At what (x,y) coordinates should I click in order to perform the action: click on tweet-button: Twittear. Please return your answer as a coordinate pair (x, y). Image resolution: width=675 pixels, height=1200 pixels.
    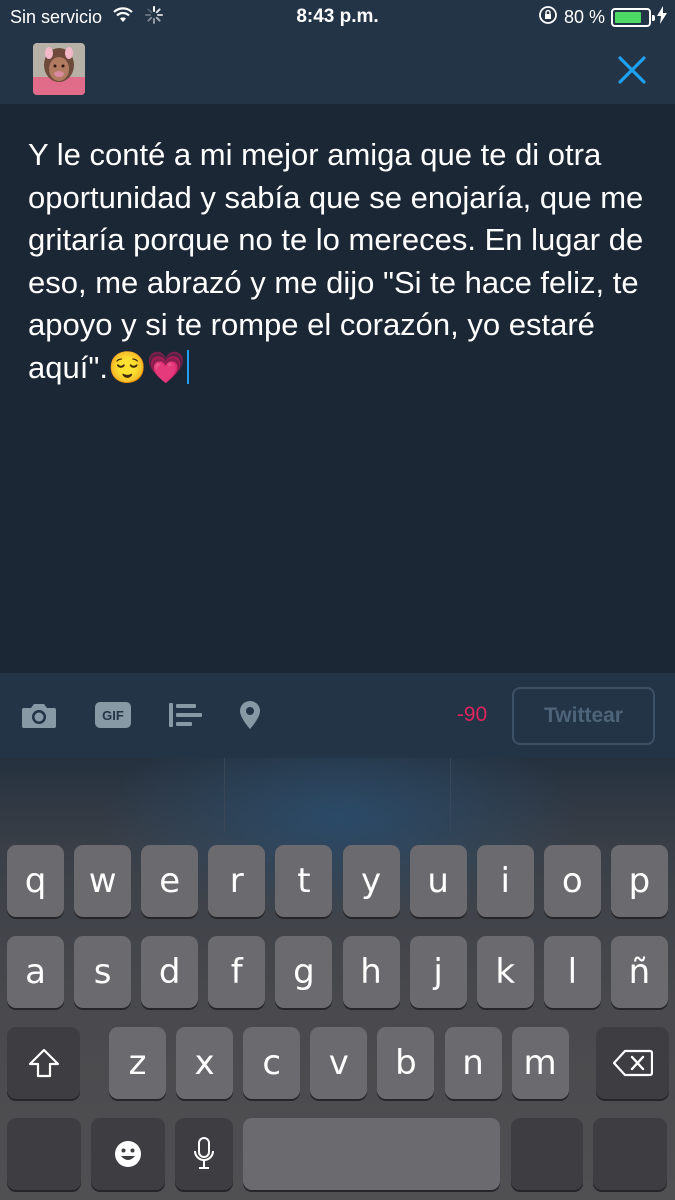
    Looking at the image, I should click on (583, 716).